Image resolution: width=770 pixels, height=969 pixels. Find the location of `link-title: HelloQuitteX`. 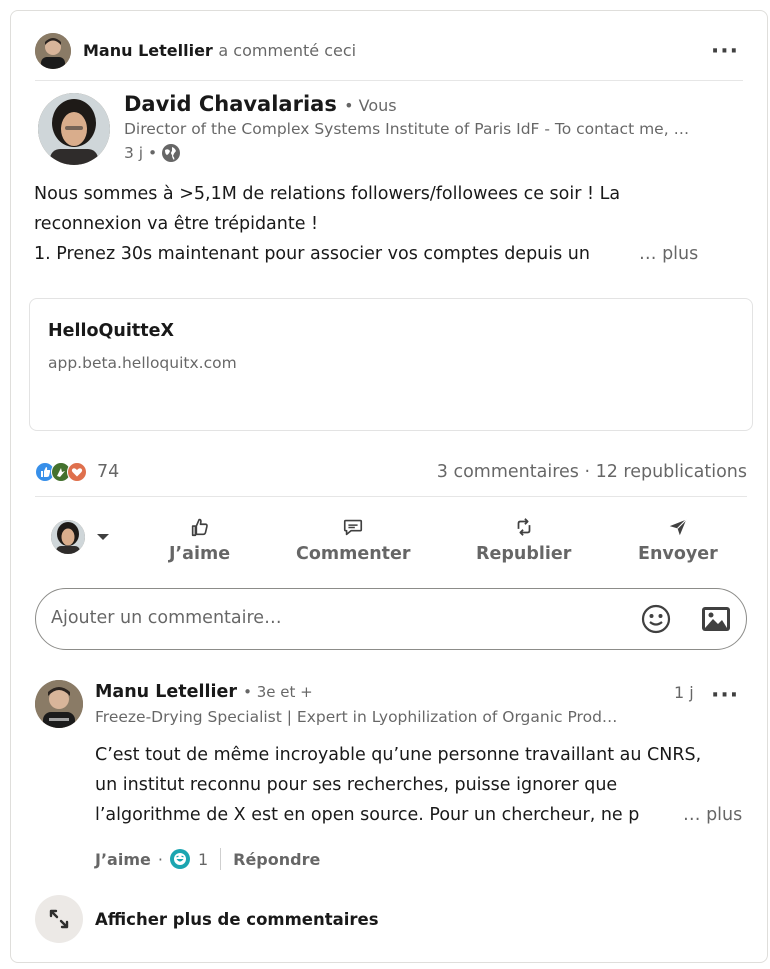

link-title: HelloQuitteX is located at coordinates (111, 331).